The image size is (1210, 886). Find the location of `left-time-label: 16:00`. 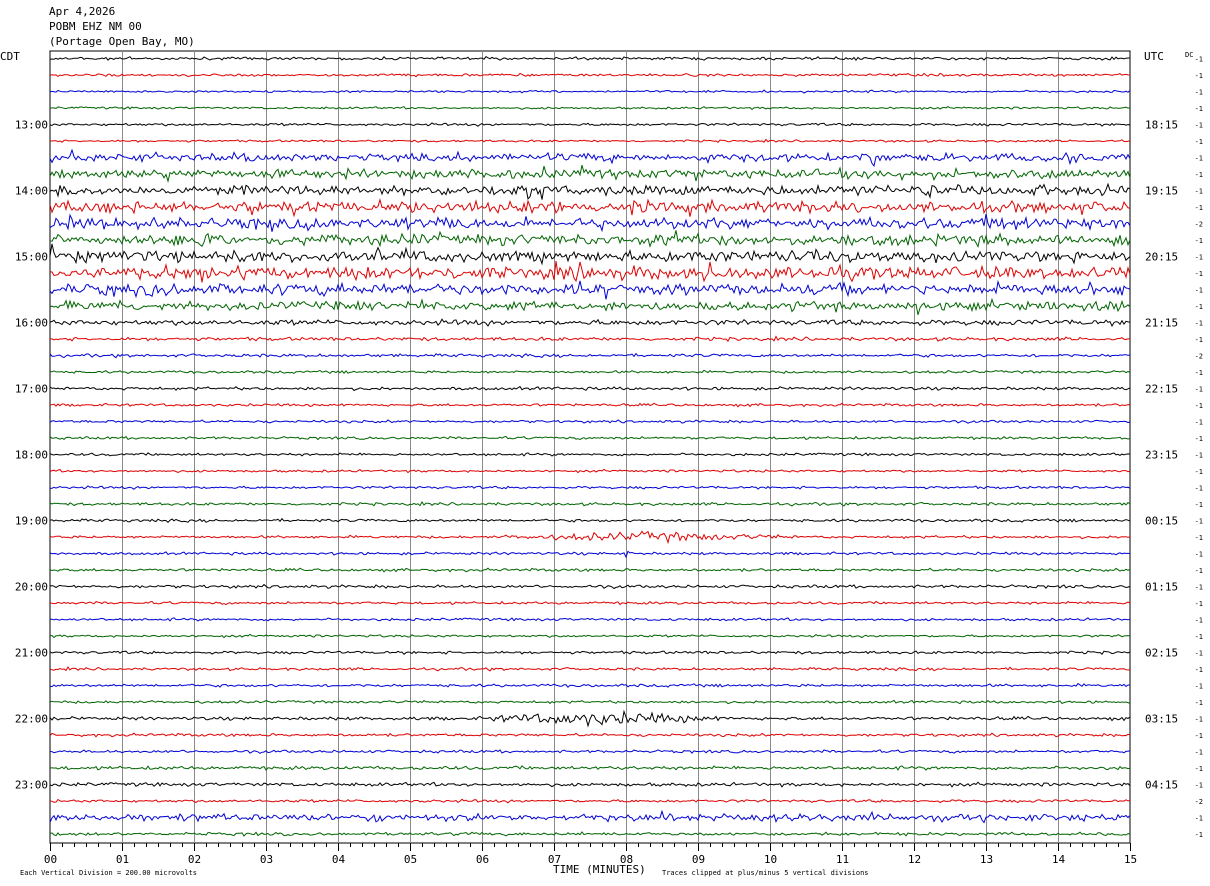

left-time-label: 16:00 is located at coordinates (31, 323).